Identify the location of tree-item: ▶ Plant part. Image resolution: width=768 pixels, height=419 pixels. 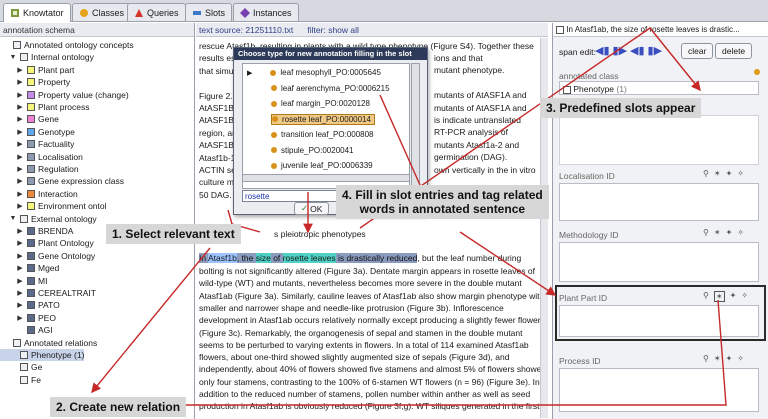
(37, 70).